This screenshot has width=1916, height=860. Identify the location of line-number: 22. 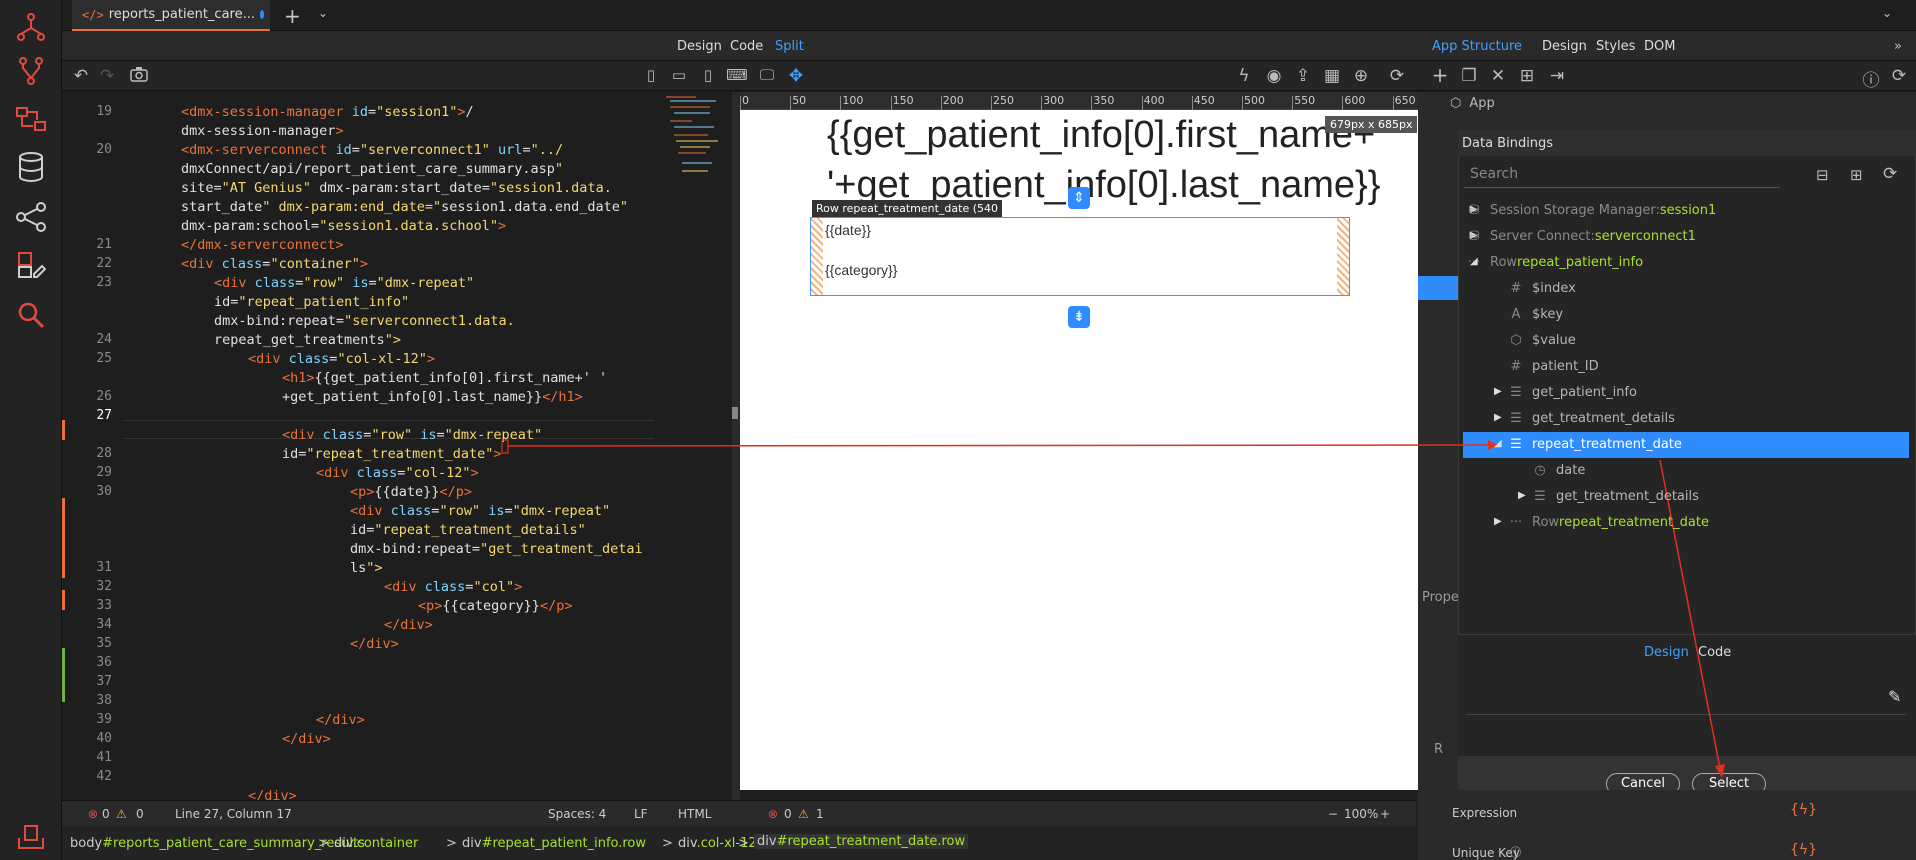
(104, 263).